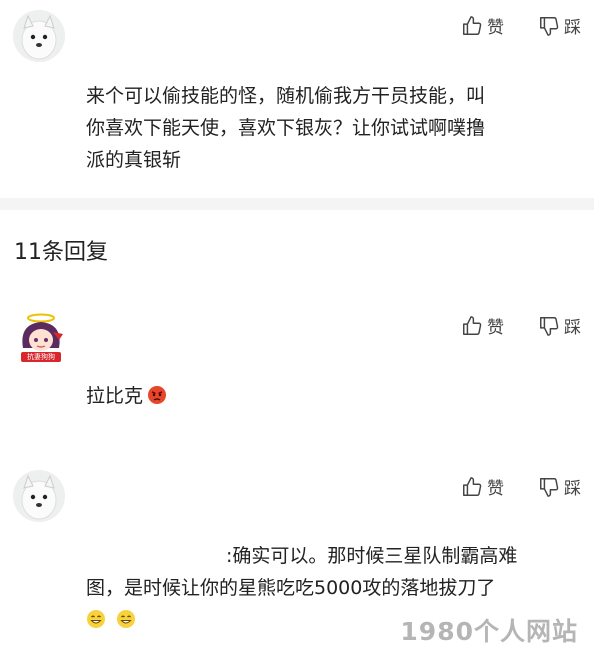  I want to click on reply-line: 图，是时候让你的星熊吃吃5000攻的落地拔刀了, so click(291, 588).